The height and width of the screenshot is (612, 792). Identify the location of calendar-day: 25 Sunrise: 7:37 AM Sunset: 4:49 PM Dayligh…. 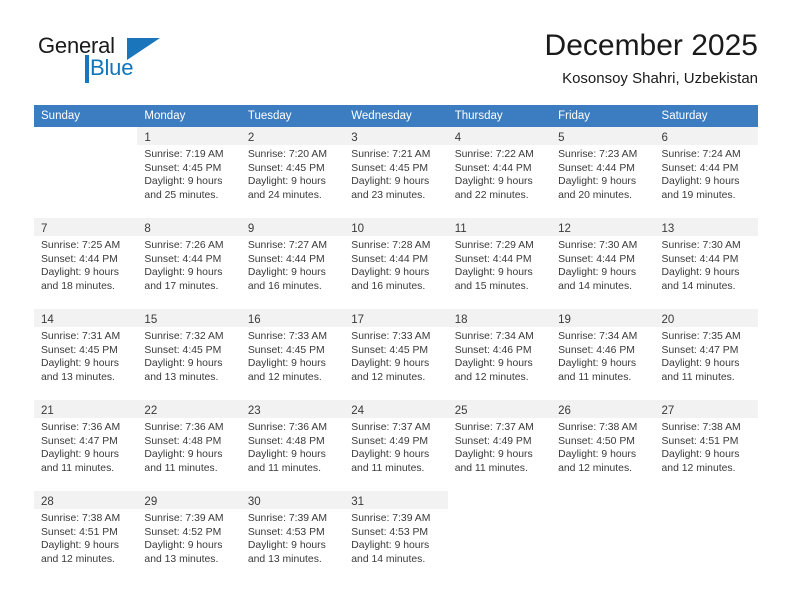
(499, 445).